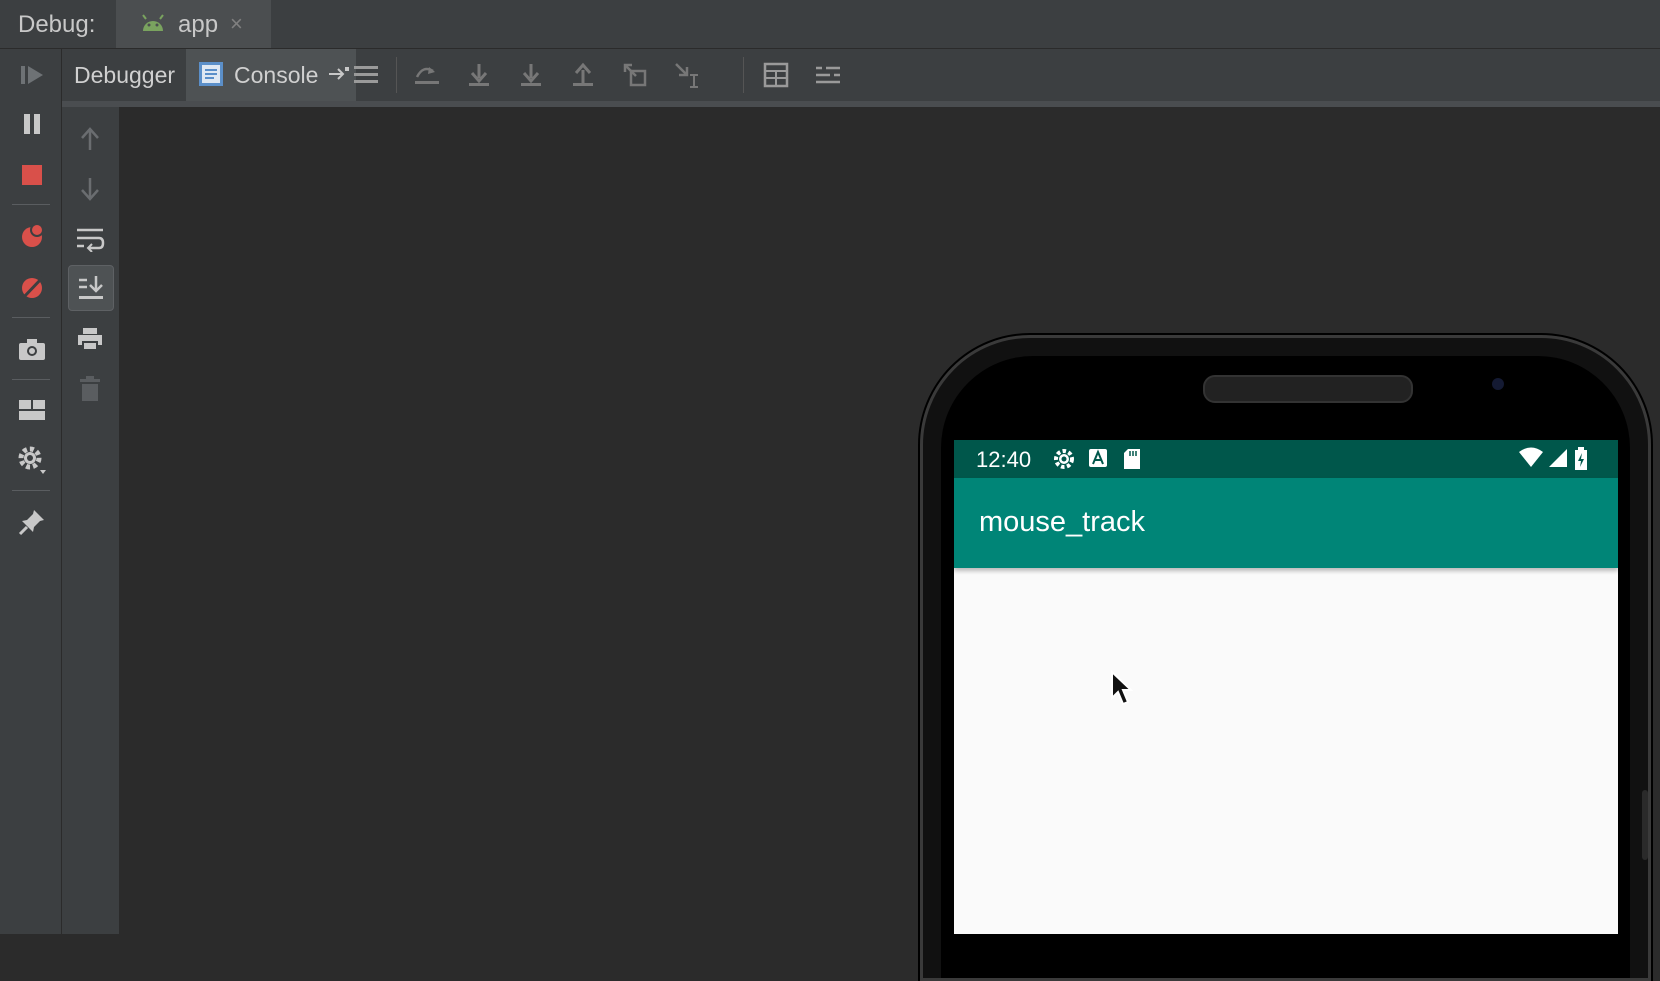  Describe the element at coordinates (1098, 460) in the screenshot. I see `keyboard-a-icon` at that location.